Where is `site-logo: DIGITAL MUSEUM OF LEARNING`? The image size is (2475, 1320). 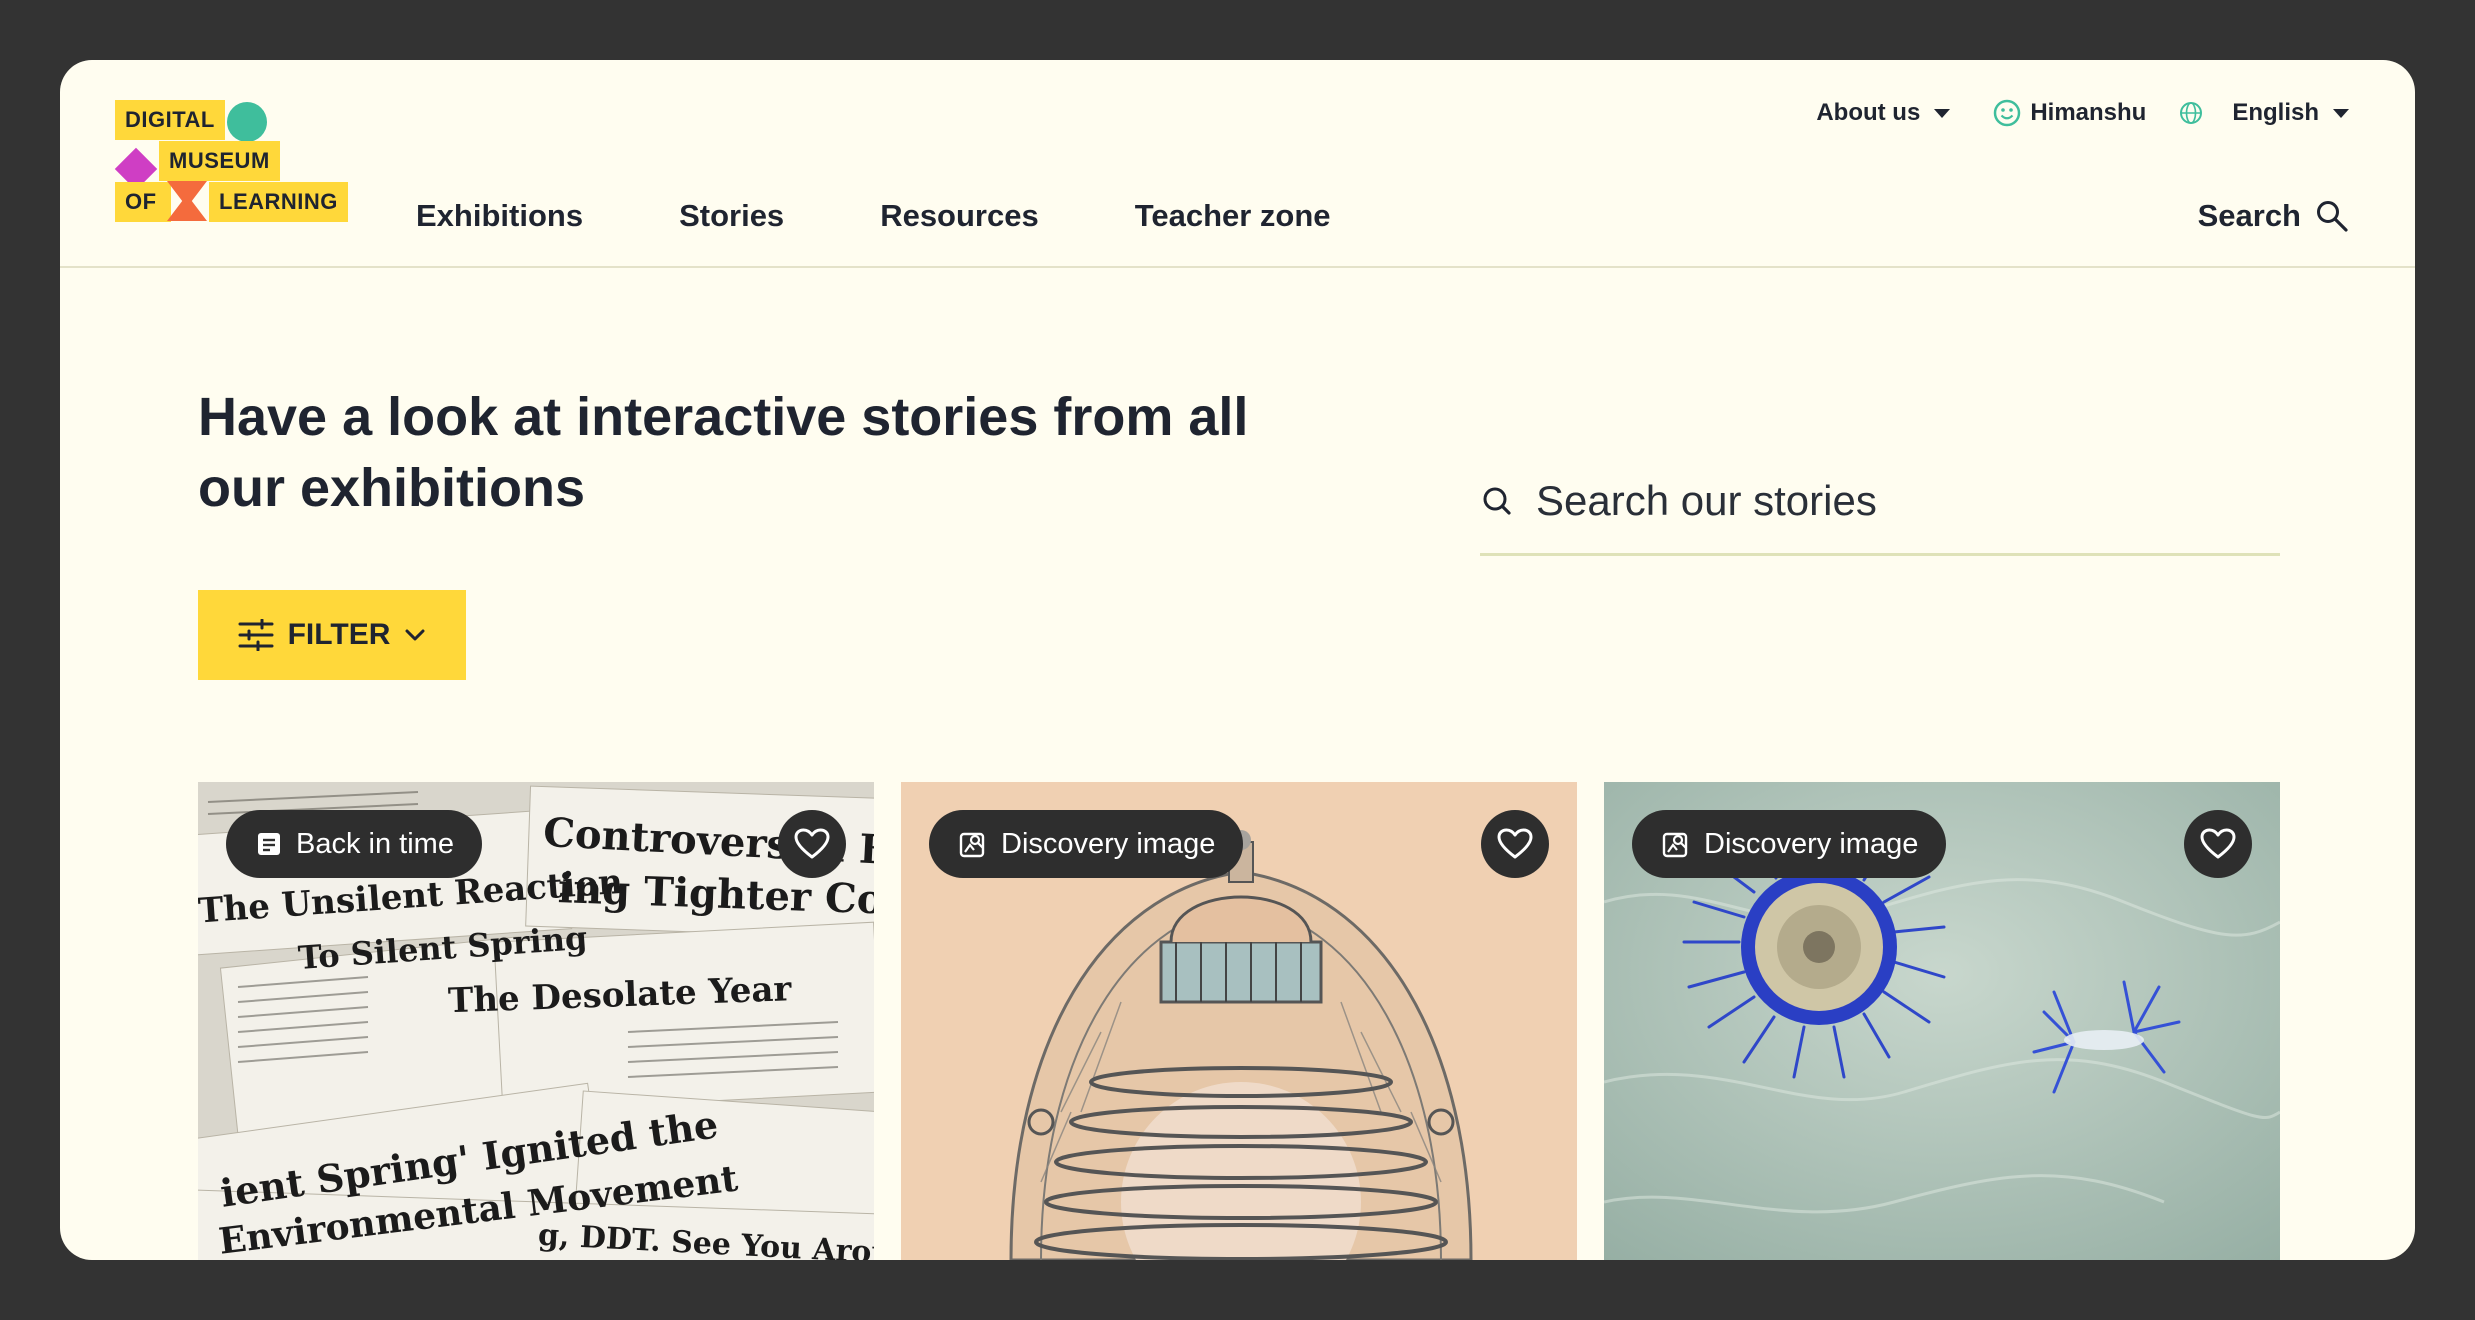
site-logo: DIGITAL MUSEUM OF LEARNING is located at coordinates (232, 162).